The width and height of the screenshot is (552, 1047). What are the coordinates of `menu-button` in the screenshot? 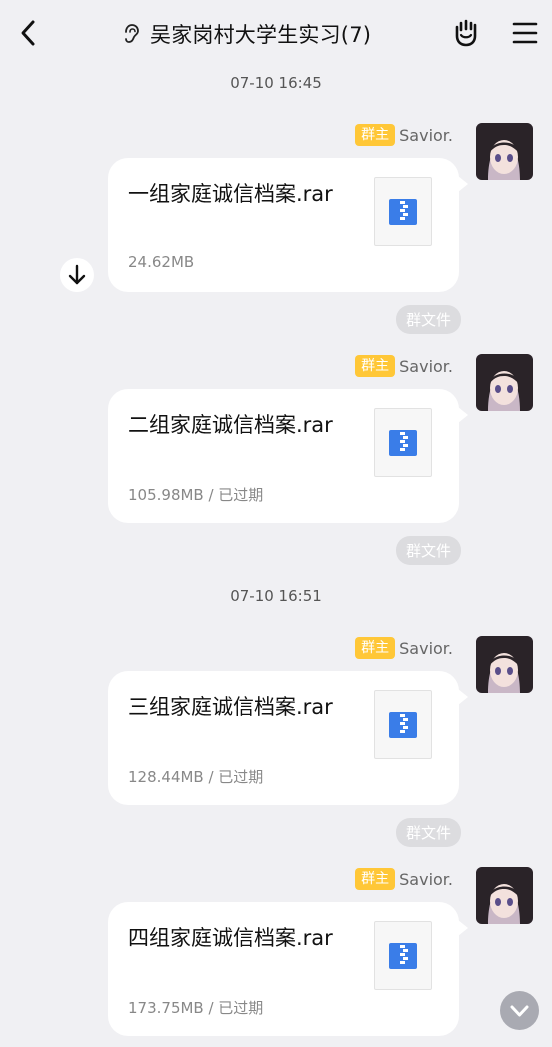 It's located at (525, 33).